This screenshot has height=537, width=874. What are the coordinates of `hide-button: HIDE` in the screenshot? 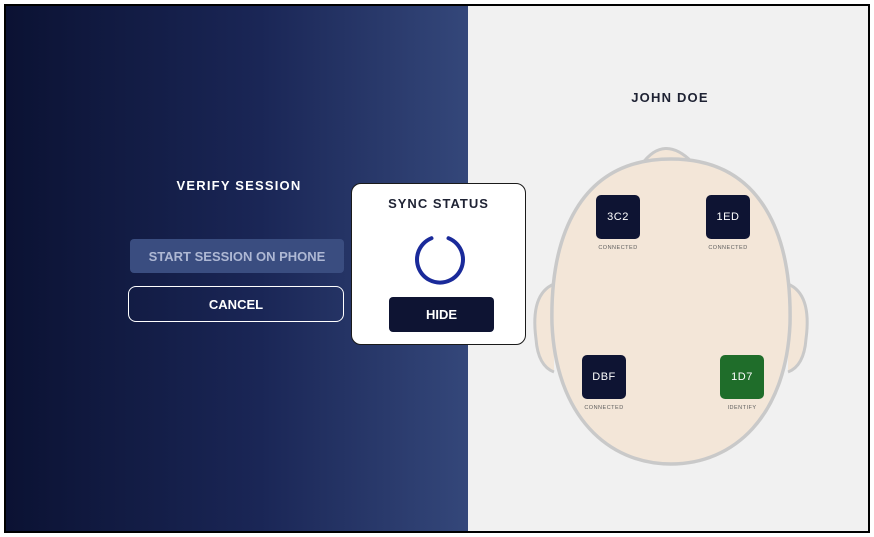 It's located at (441, 314).